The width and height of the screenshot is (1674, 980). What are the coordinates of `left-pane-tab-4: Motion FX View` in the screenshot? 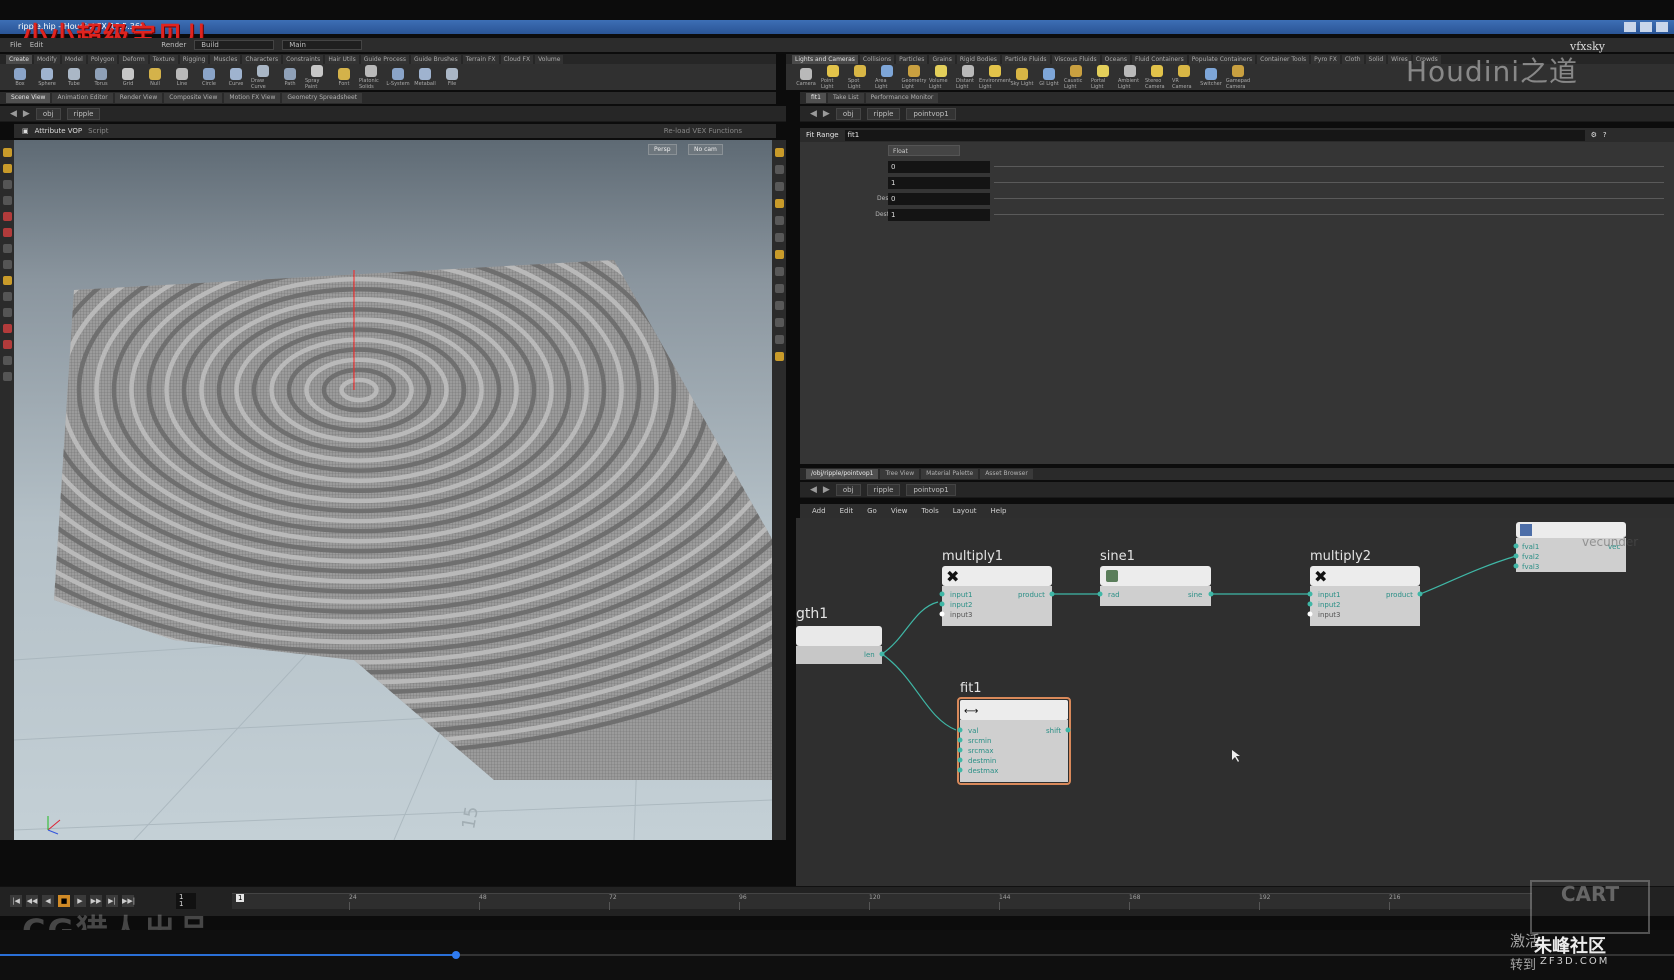 It's located at (252, 98).